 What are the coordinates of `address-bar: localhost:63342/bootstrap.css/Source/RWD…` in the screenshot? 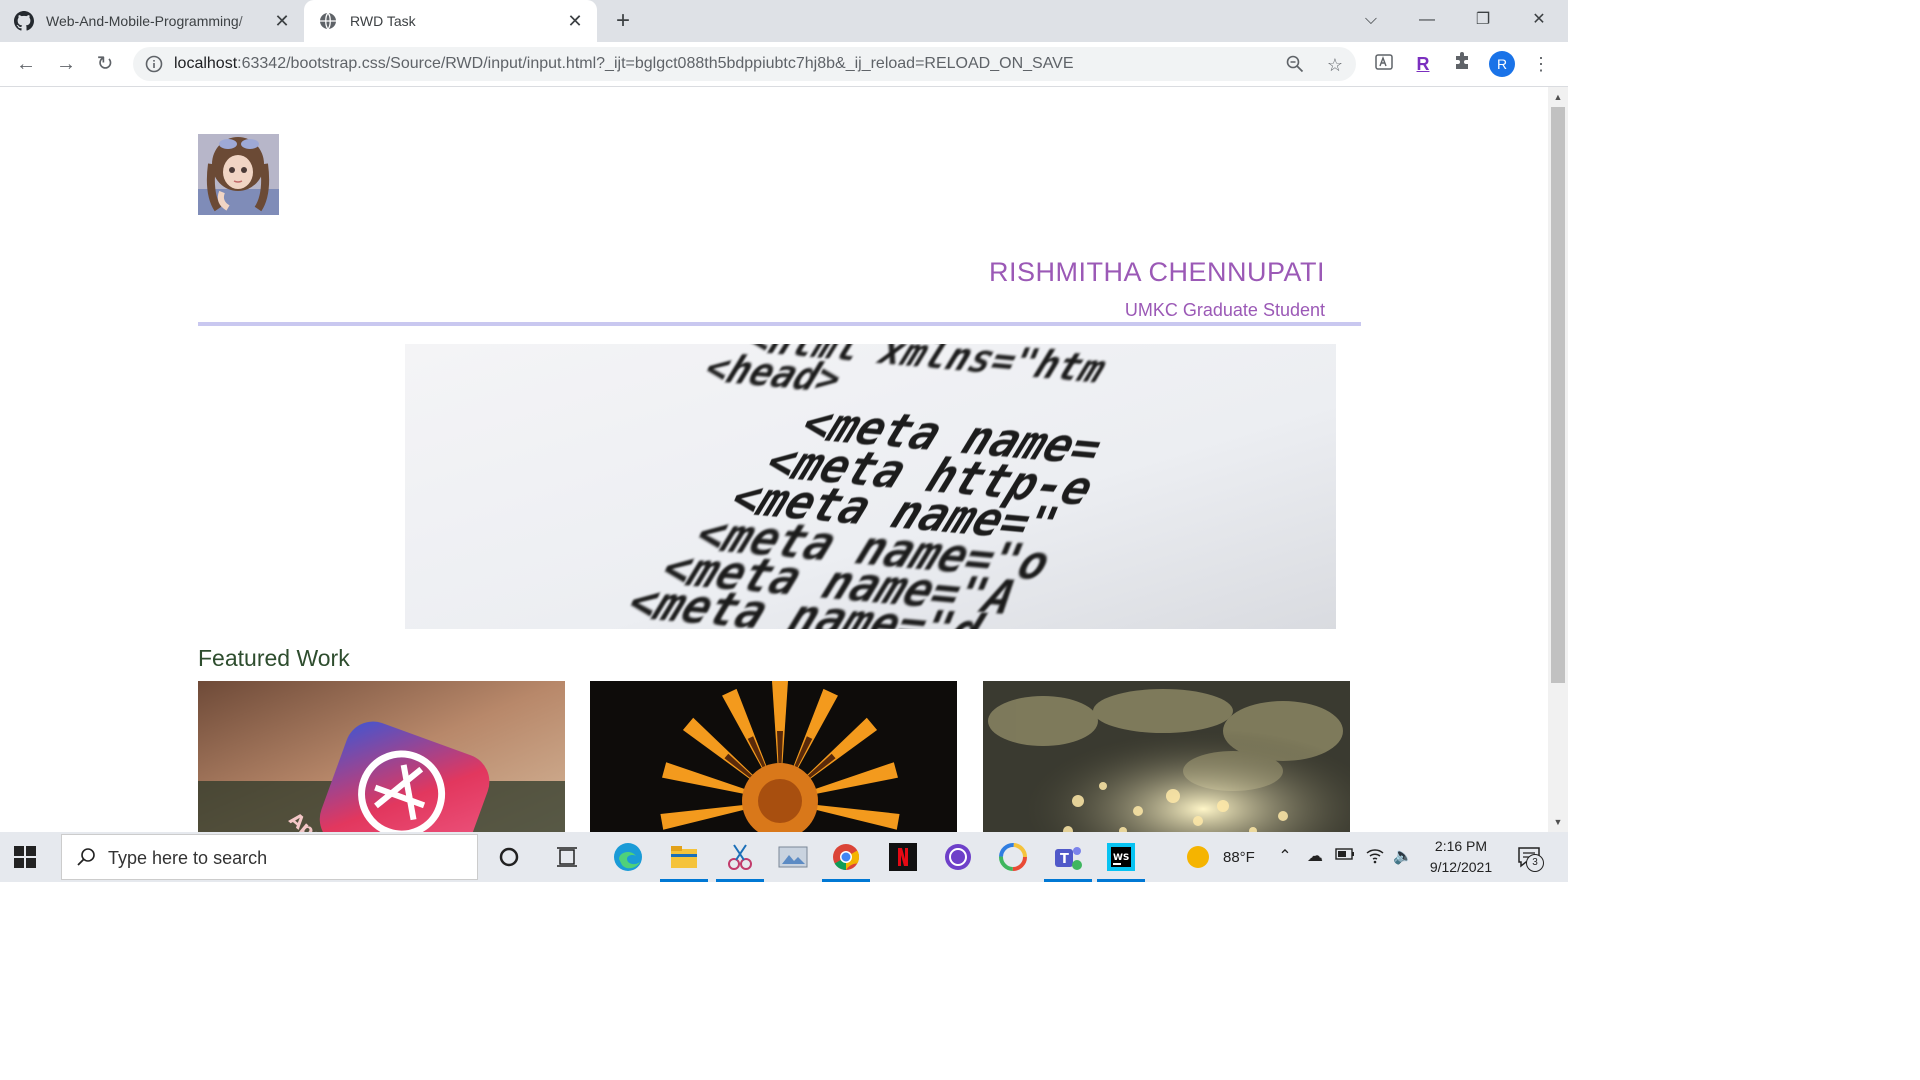 It's located at (744, 64).